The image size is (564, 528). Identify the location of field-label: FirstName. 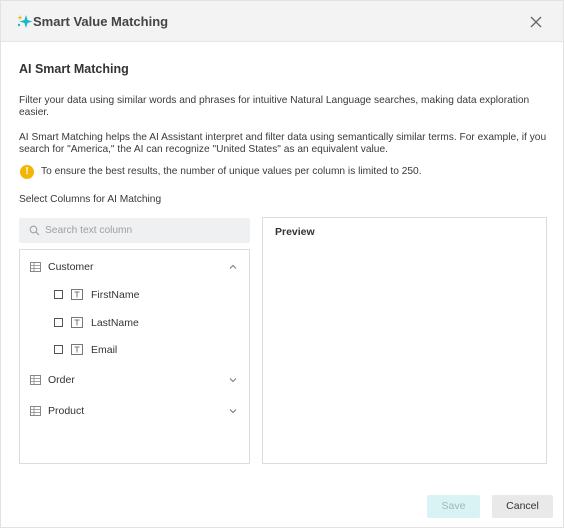
(115, 295).